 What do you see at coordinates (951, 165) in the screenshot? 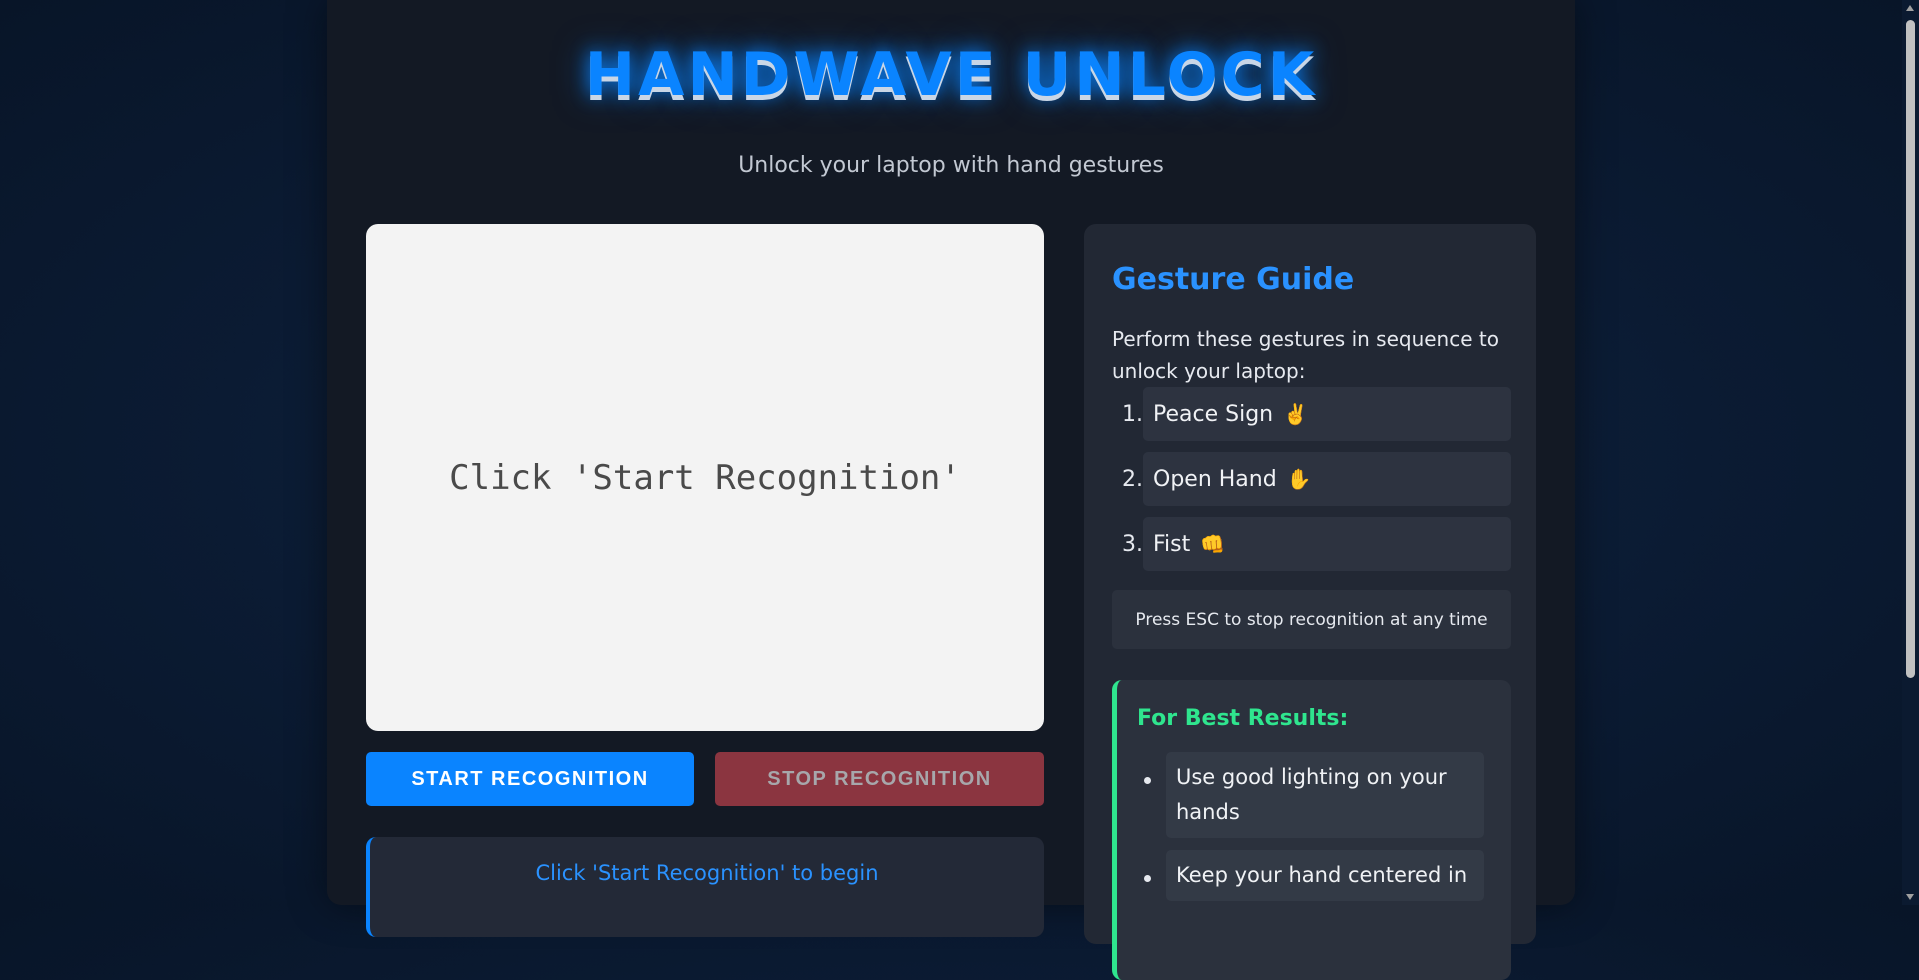
I see `page-subtitle: Unlock your laptop with hand gestures` at bounding box center [951, 165].